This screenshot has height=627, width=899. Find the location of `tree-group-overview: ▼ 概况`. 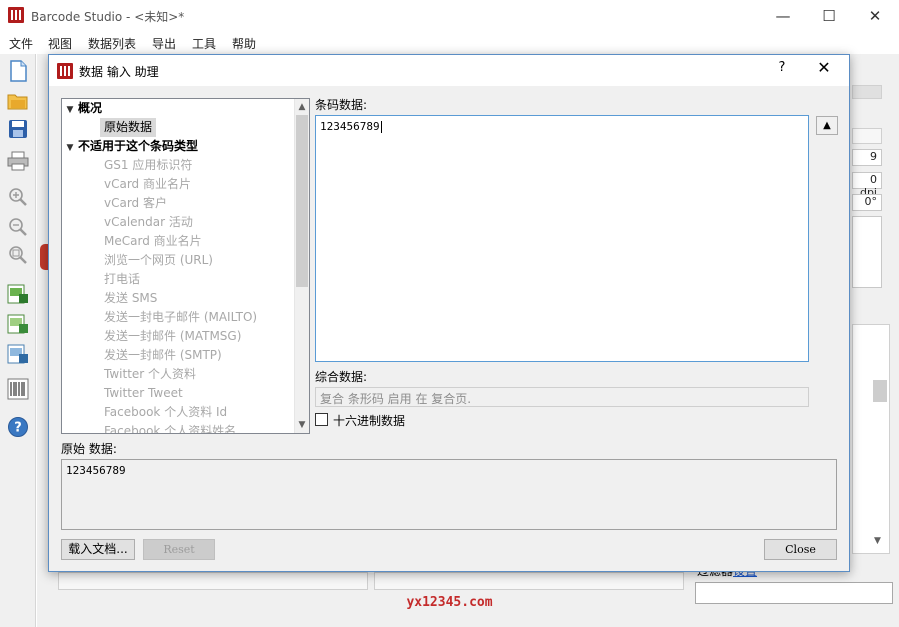

tree-group-overview: ▼ 概况 is located at coordinates (82, 108).